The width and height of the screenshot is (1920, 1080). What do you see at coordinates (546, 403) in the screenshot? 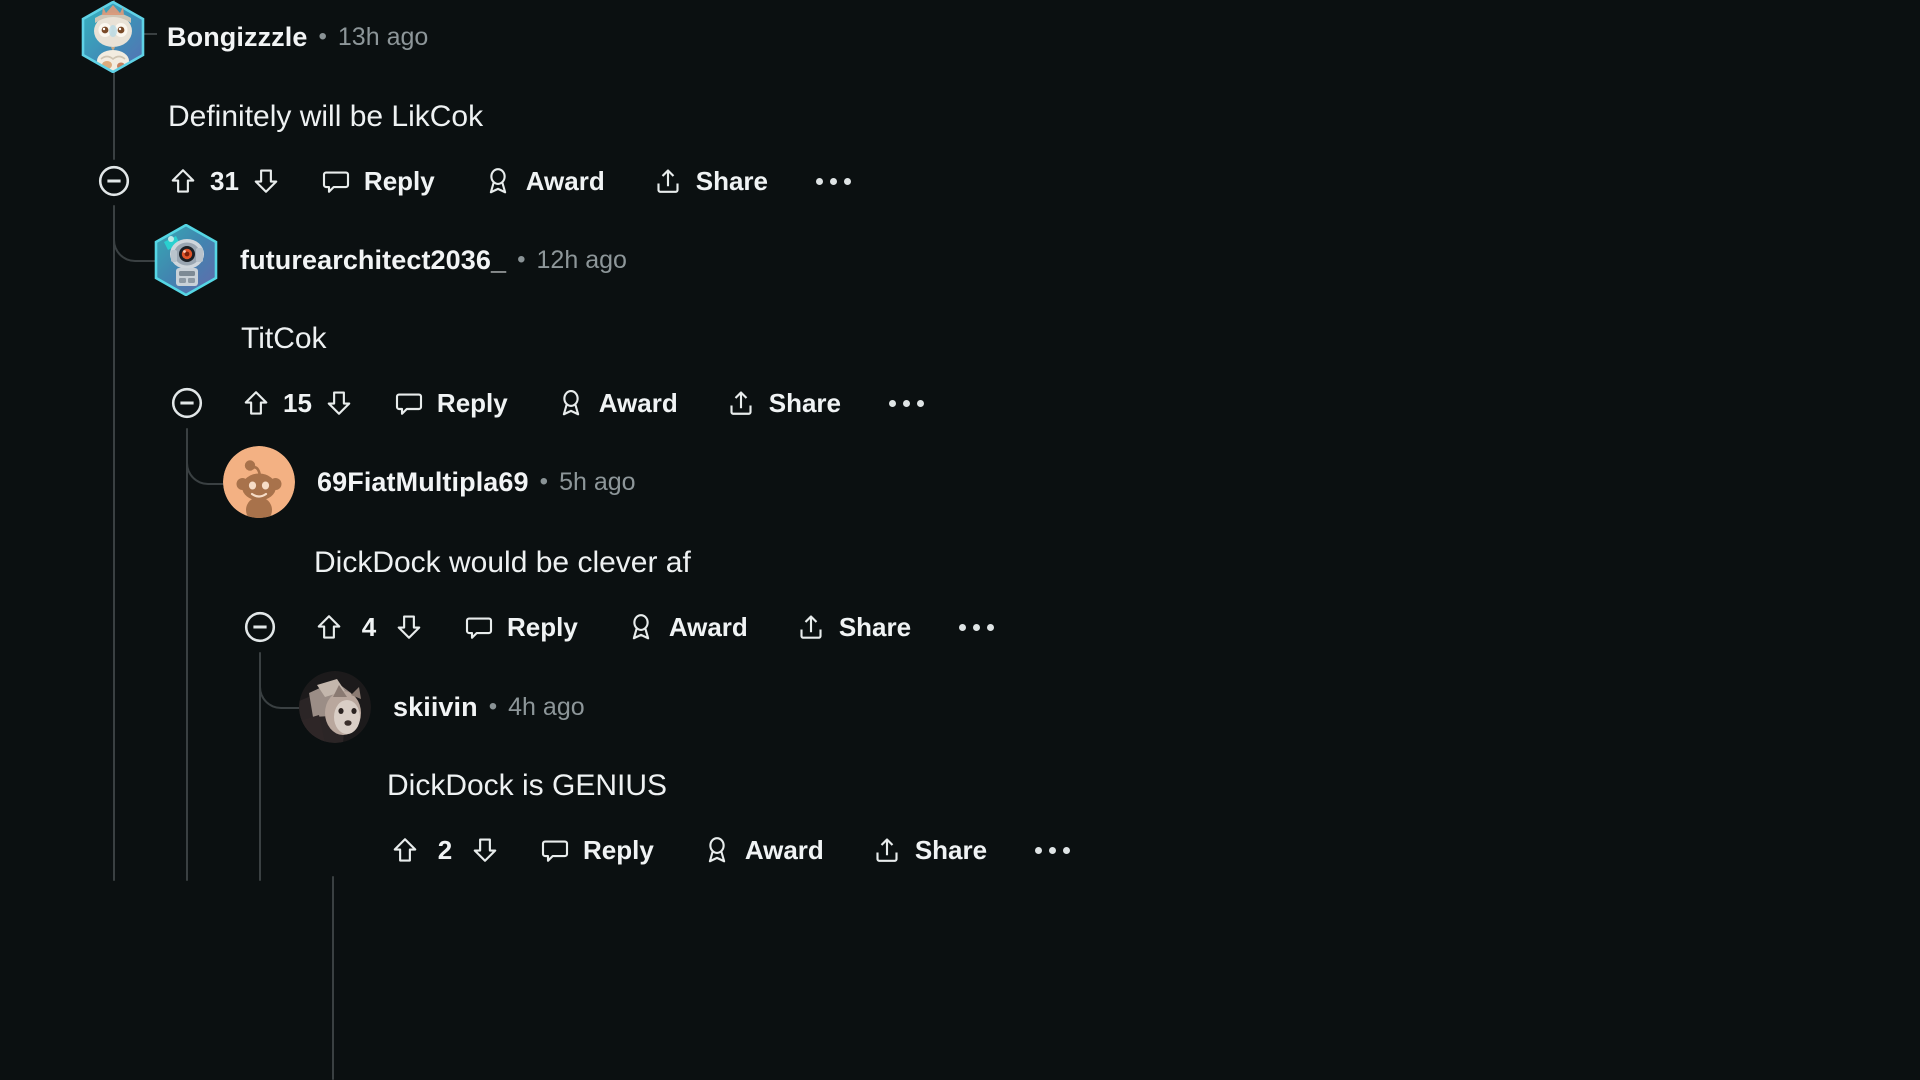
I see `comment-action-bar: 15 Reply Award Share` at bounding box center [546, 403].